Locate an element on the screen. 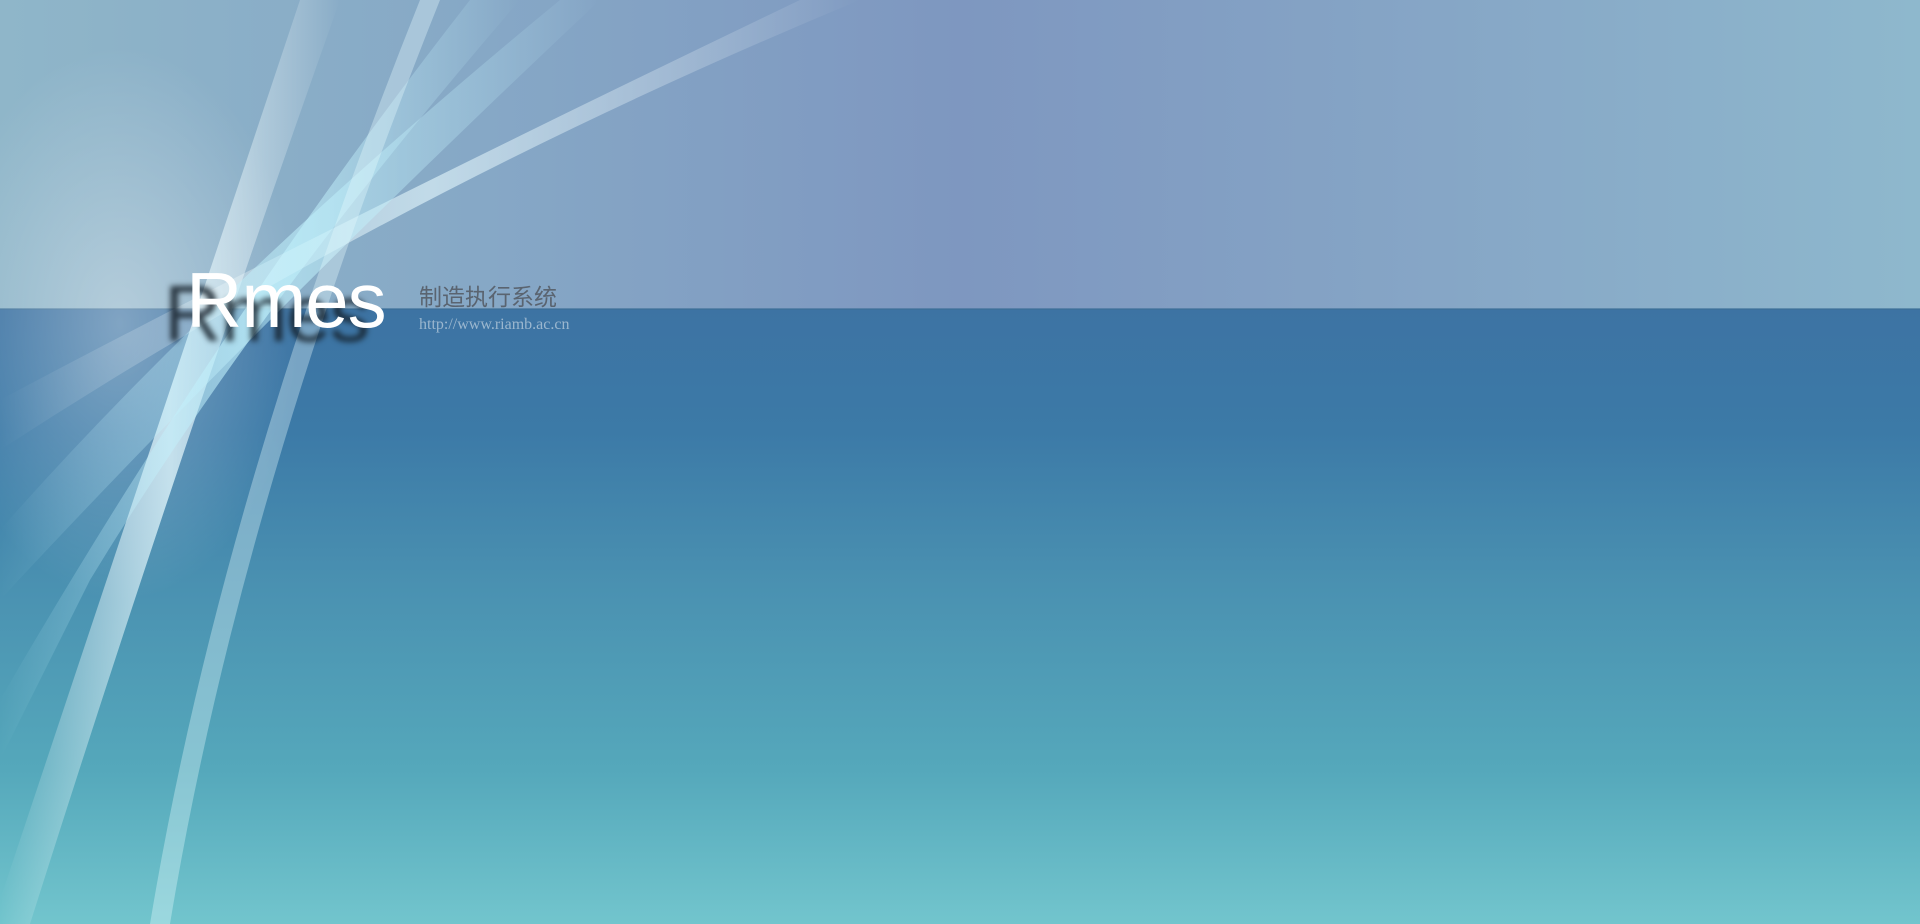  app-logo: Rmes Rmes is located at coordinates (280, 304).